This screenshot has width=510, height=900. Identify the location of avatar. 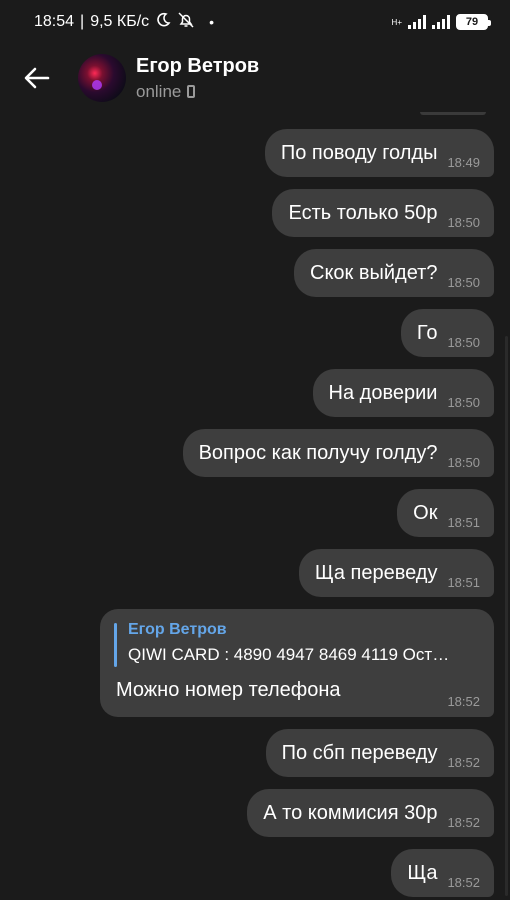
(102, 78).